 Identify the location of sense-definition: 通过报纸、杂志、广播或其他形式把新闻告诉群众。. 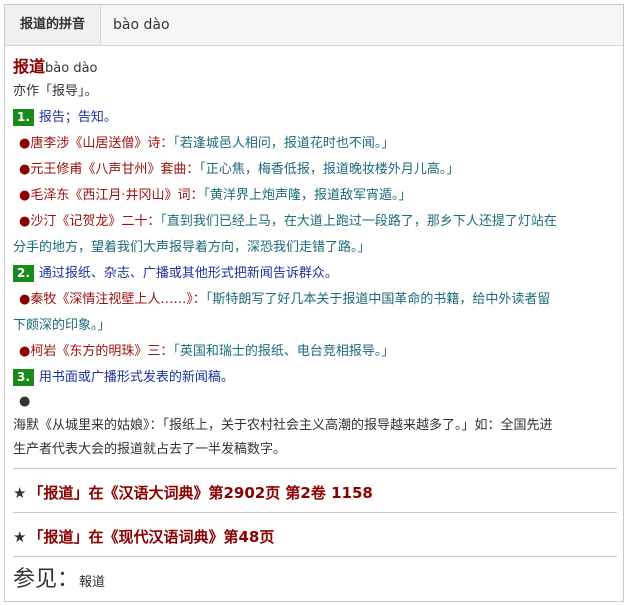
(188, 273).